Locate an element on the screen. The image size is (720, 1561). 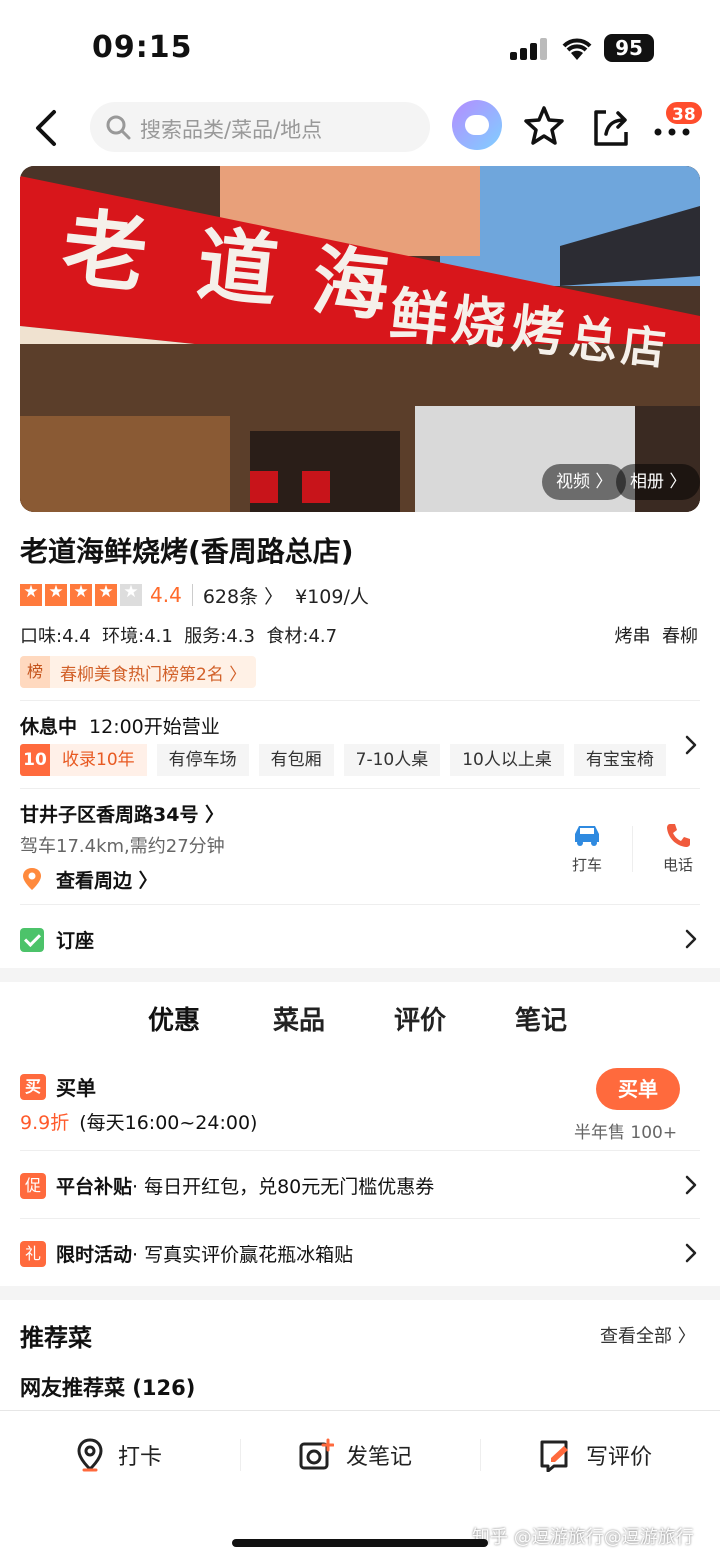
phone-icon is located at coordinates (678, 835).